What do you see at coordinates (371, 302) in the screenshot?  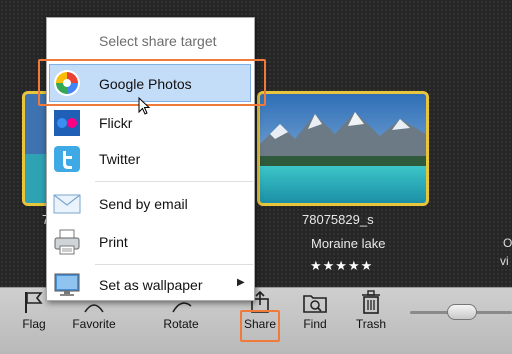 I see `trash-icon` at bounding box center [371, 302].